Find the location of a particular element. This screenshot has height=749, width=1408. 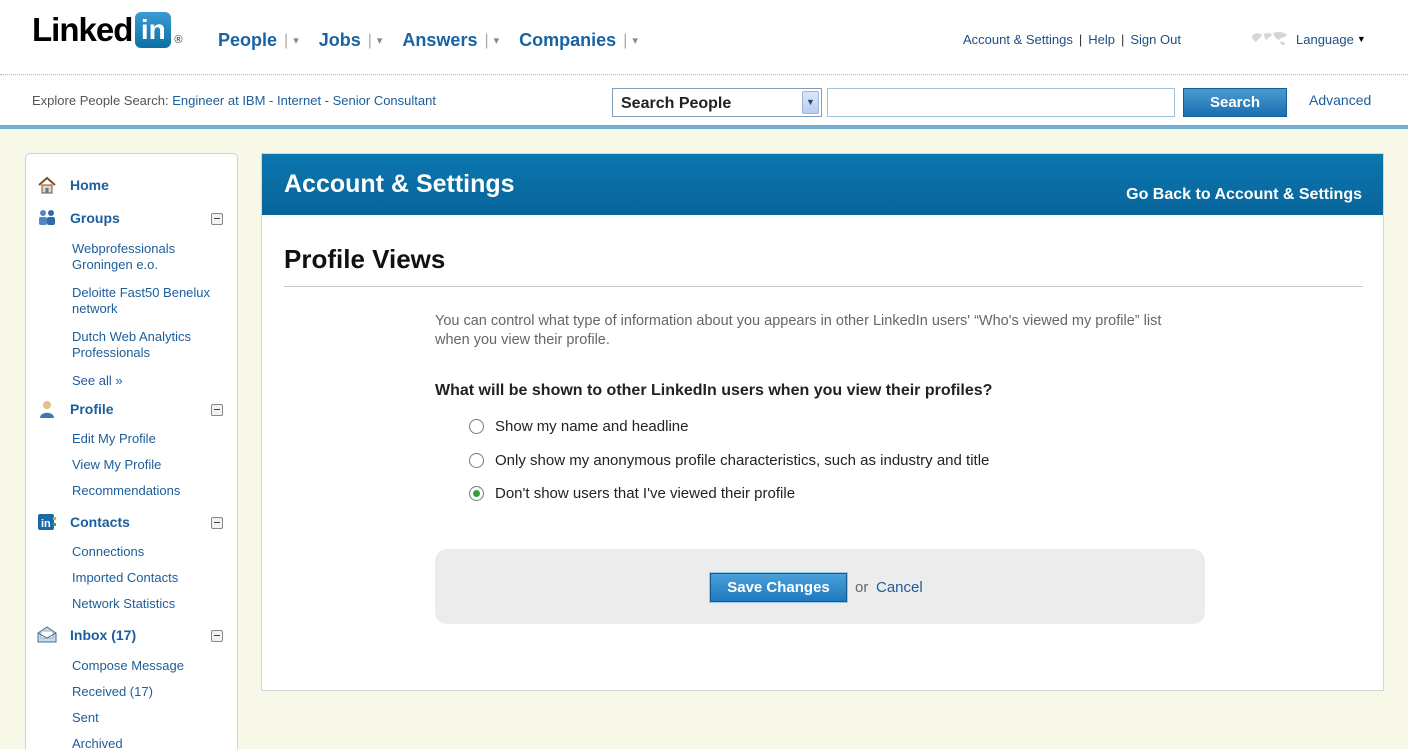

sidebar-section-home: Home is located at coordinates (132, 186).